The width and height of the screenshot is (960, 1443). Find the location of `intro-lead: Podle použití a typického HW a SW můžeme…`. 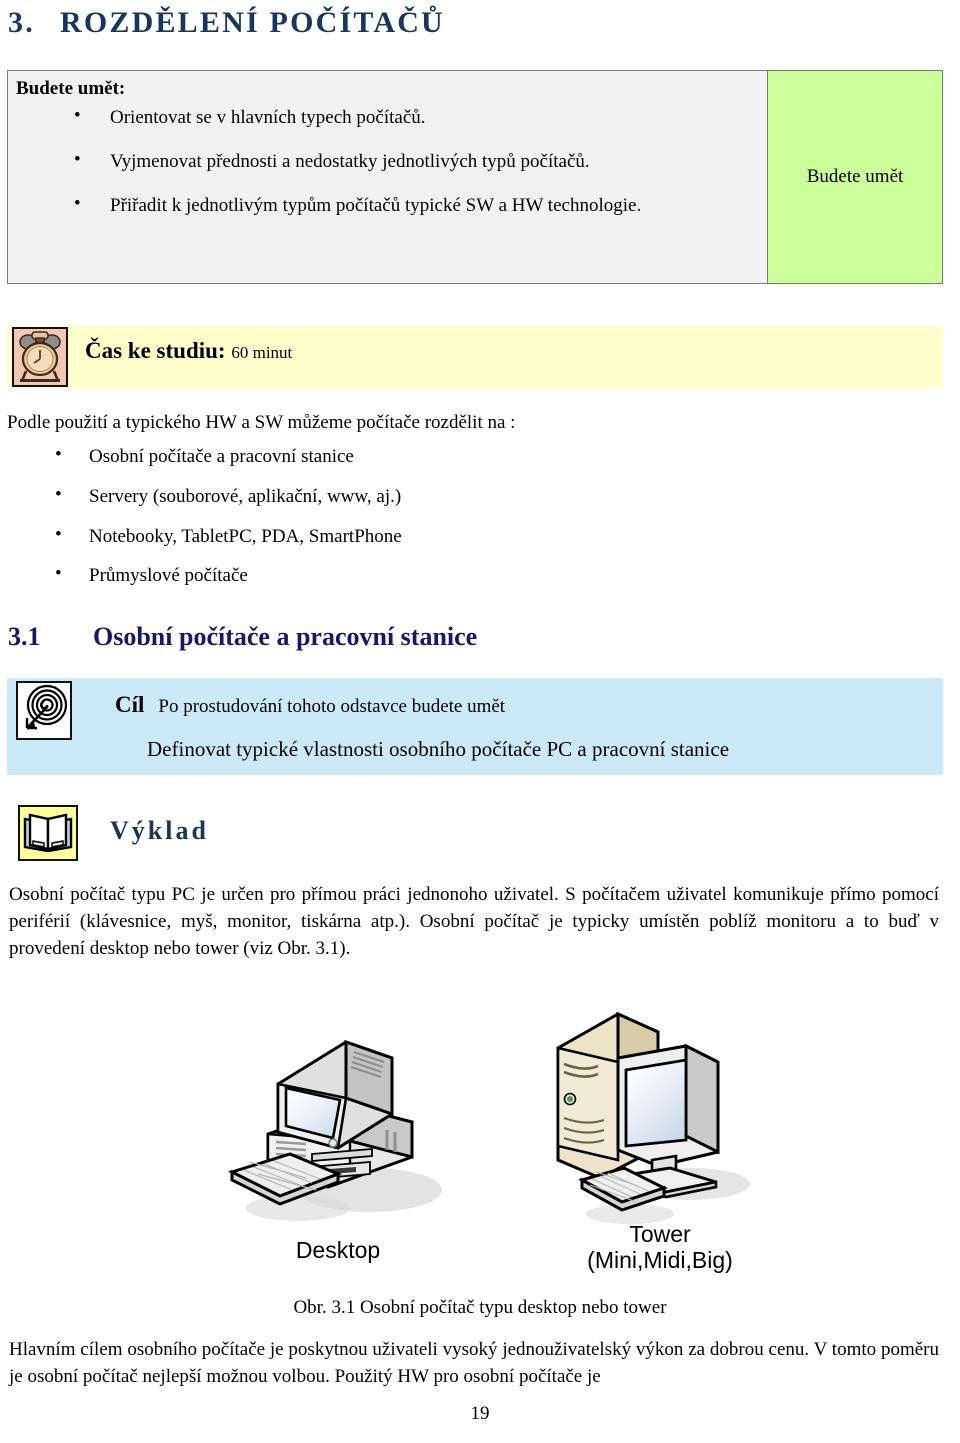

intro-lead: Podle použití a typického HW a SW můžeme… is located at coordinates (261, 422).